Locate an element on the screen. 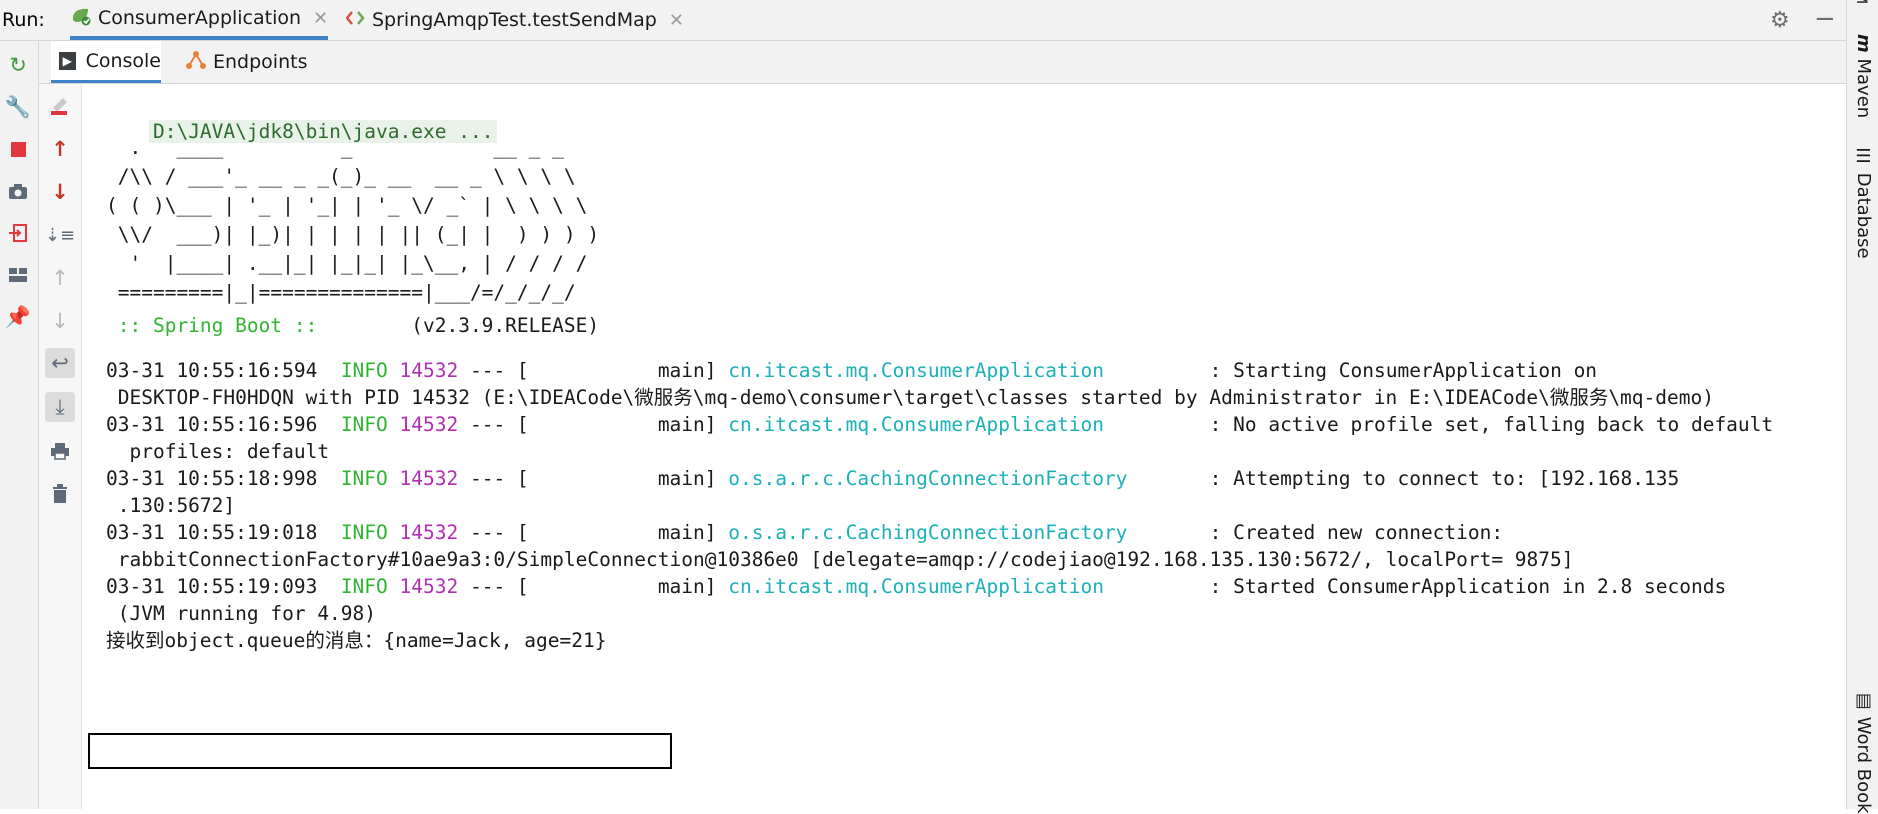 The height and width of the screenshot is (814, 1878). run-label: Run: is located at coordinates (23, 20).